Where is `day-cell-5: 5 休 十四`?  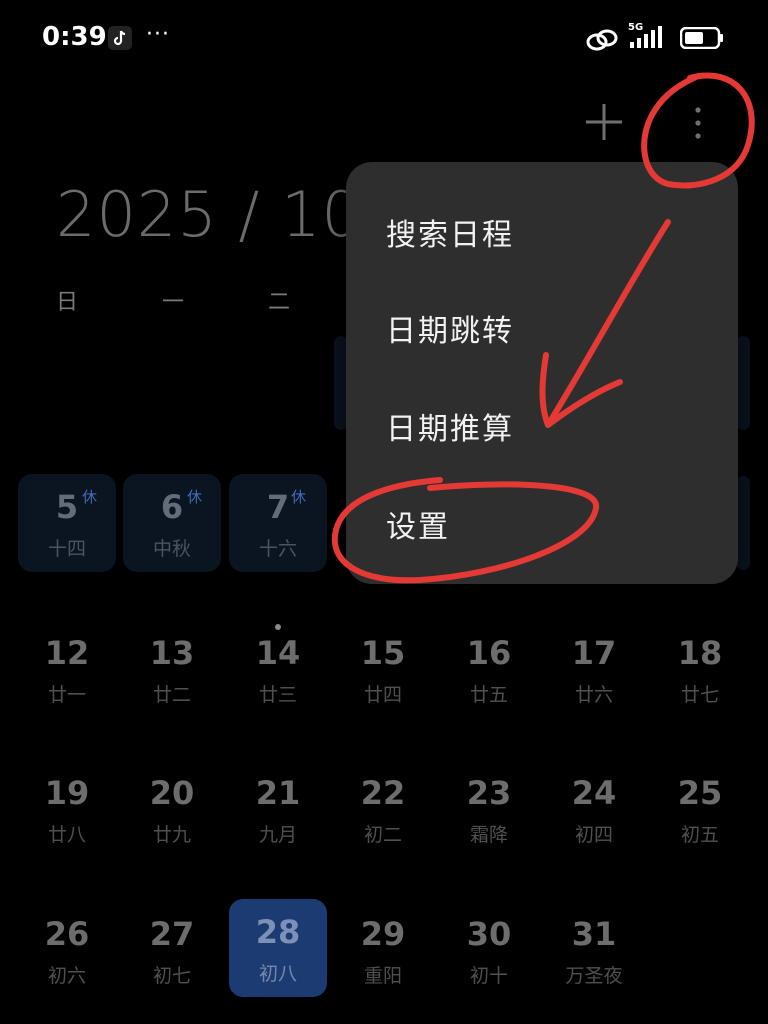 day-cell-5: 5 休 十四 is located at coordinates (67, 523).